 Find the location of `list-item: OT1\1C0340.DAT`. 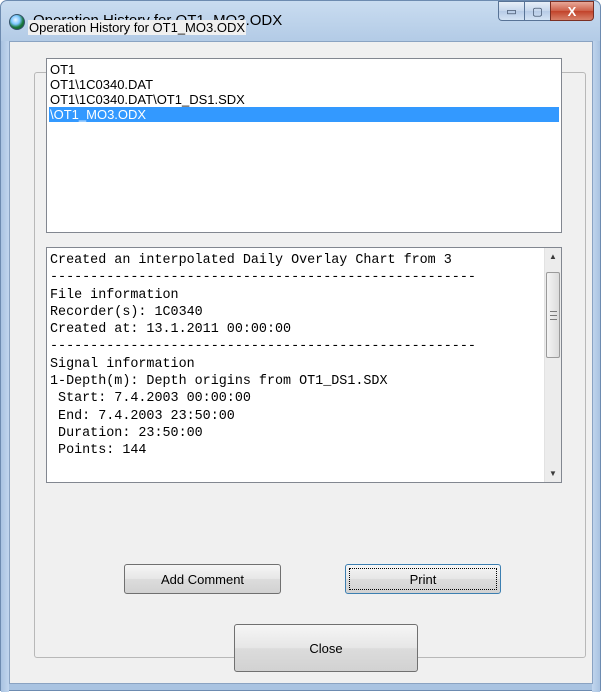

list-item: OT1\1C0340.DAT is located at coordinates (304, 84).